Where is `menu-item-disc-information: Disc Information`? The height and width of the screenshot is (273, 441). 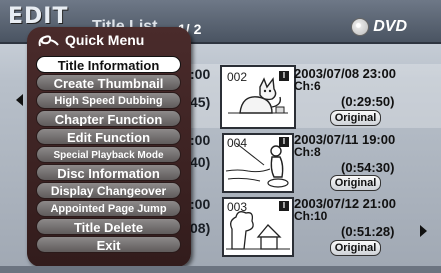
menu-item-disc-information: Disc Information is located at coordinates (108, 172).